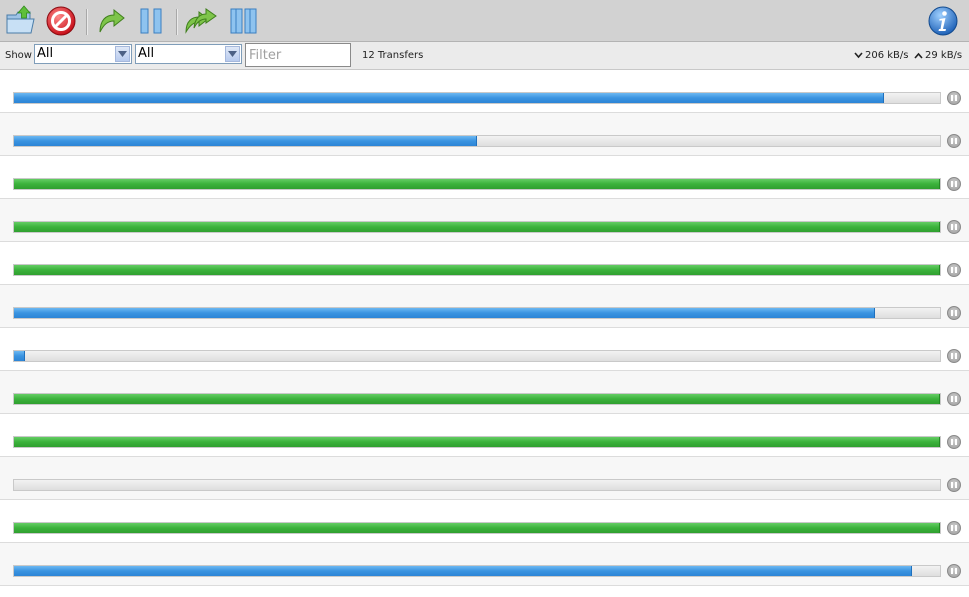 The height and width of the screenshot is (597, 969). Describe the element at coordinates (146, 53) in the screenshot. I see `filter-tracker-value: All` at that location.